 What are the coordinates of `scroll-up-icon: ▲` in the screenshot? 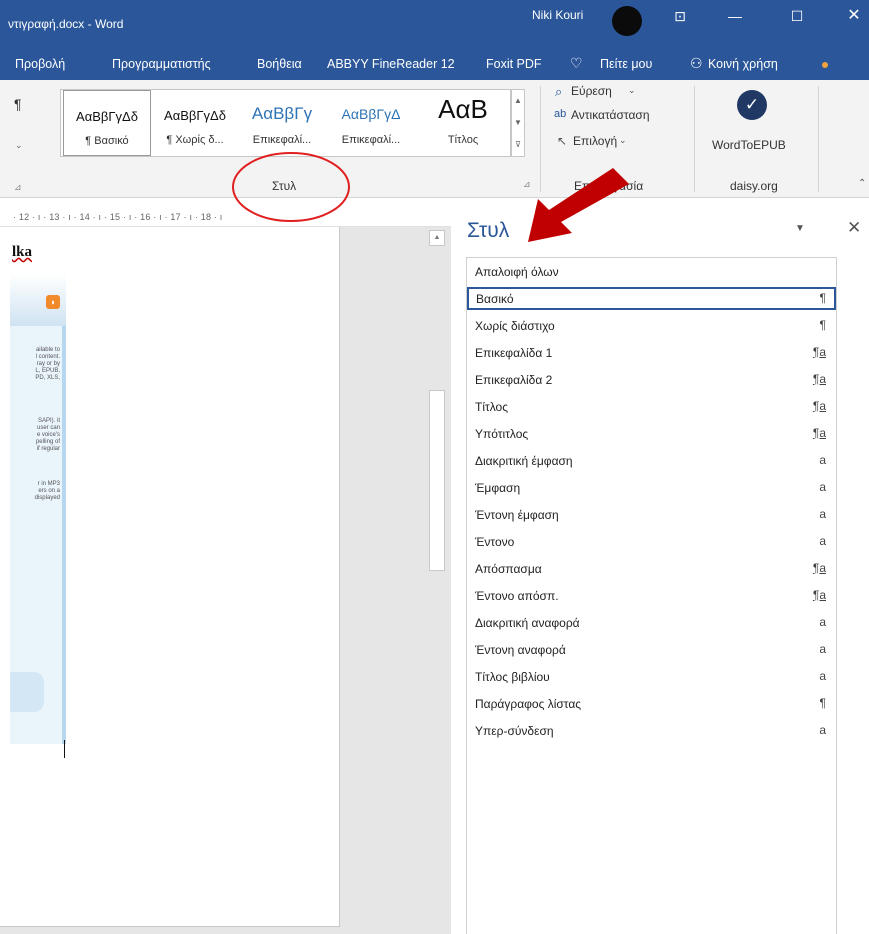 It's located at (437, 238).